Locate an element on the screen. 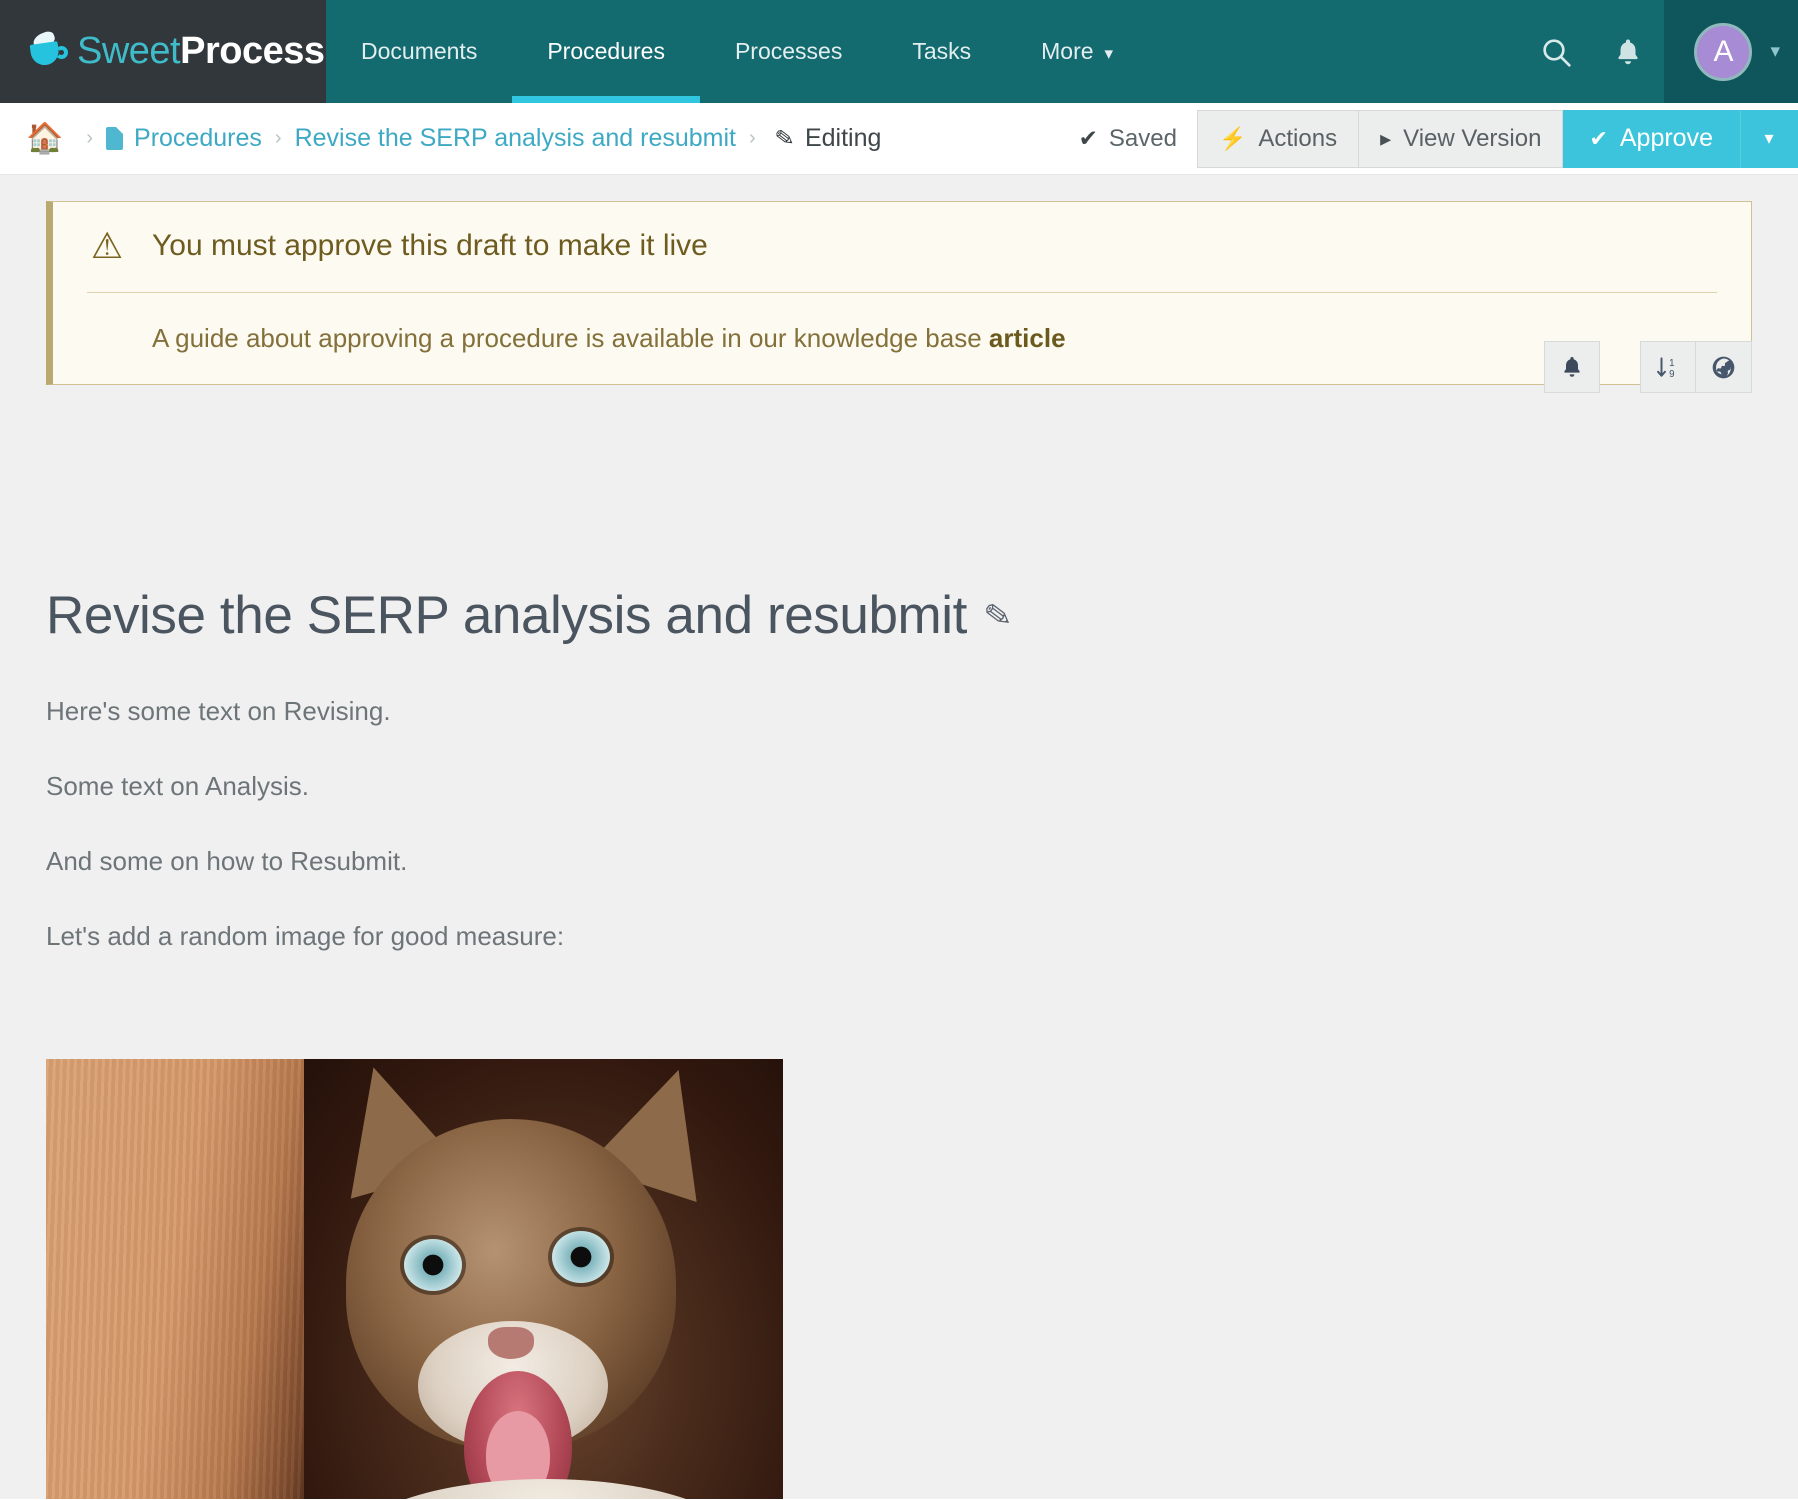 The width and height of the screenshot is (1798, 1500). view-version-button: ▸ View Version is located at coordinates (1461, 138).